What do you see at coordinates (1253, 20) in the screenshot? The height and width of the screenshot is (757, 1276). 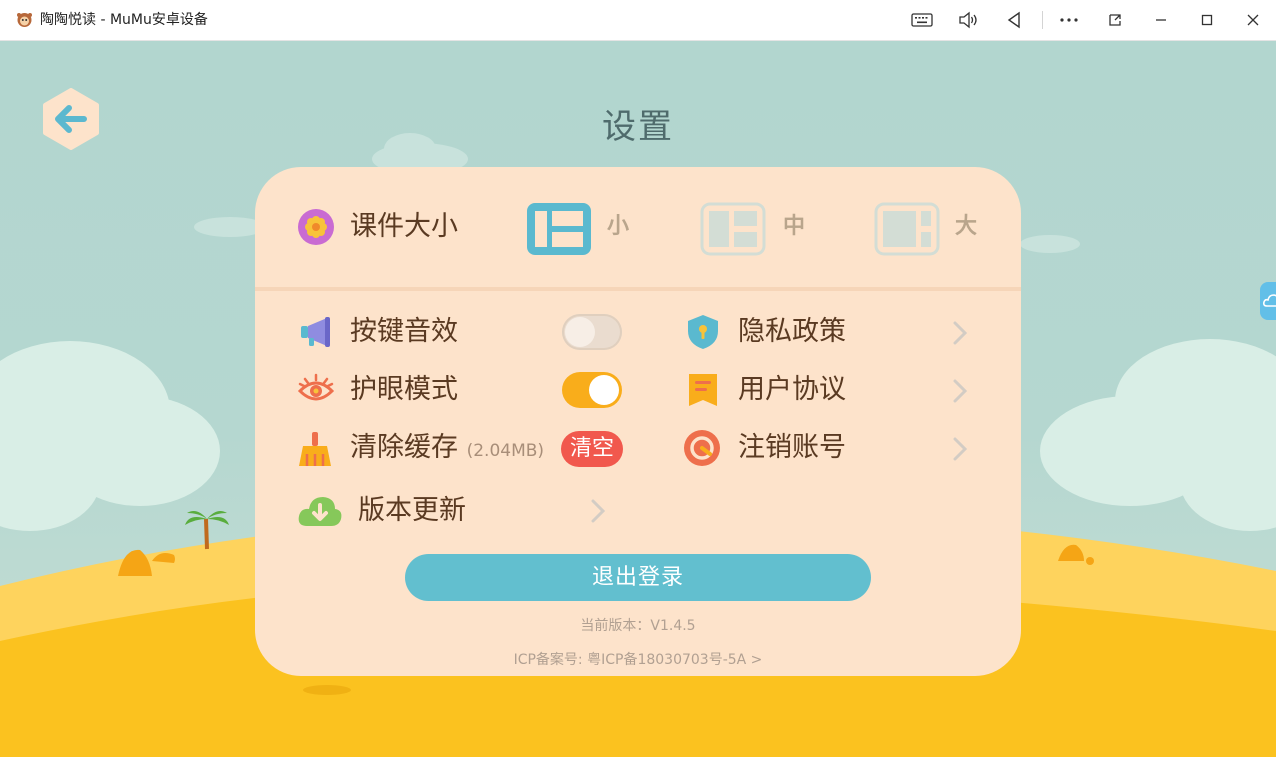 I see `close-icon` at bounding box center [1253, 20].